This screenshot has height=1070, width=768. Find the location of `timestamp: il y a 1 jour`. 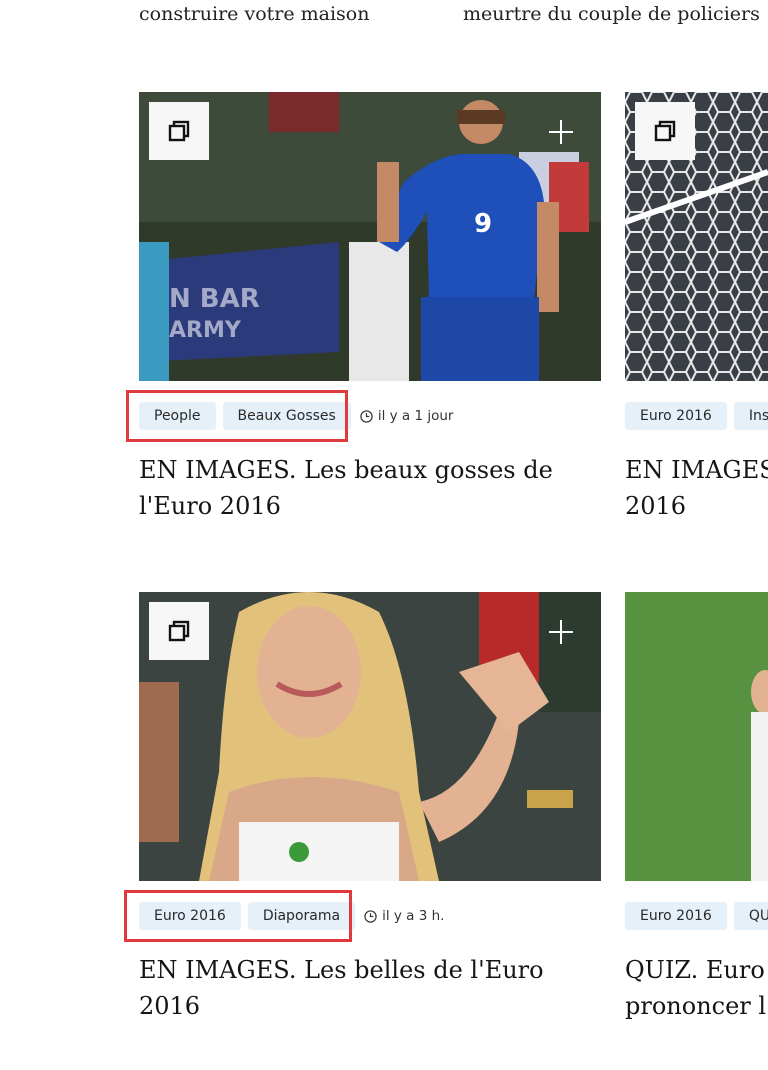

timestamp: il y a 1 jour is located at coordinates (407, 416).